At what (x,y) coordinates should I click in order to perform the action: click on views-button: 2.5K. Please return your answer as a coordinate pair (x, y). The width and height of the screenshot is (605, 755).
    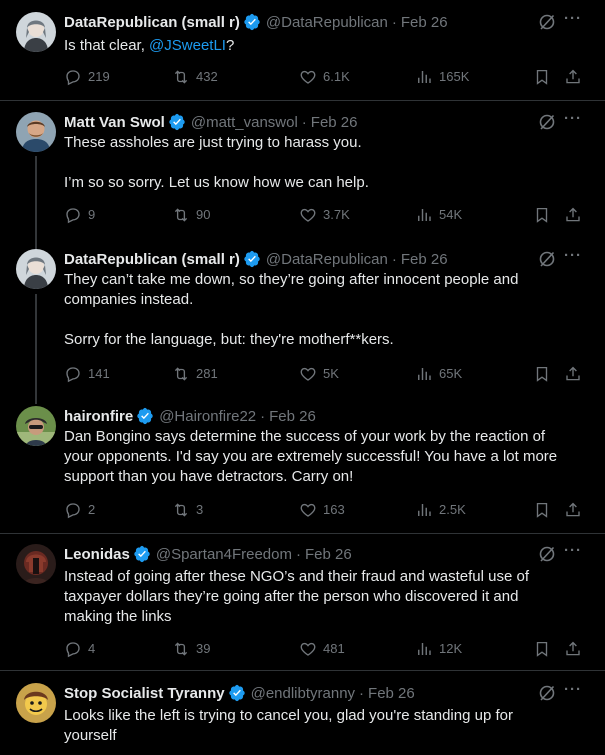
    Looking at the image, I should click on (440, 510).